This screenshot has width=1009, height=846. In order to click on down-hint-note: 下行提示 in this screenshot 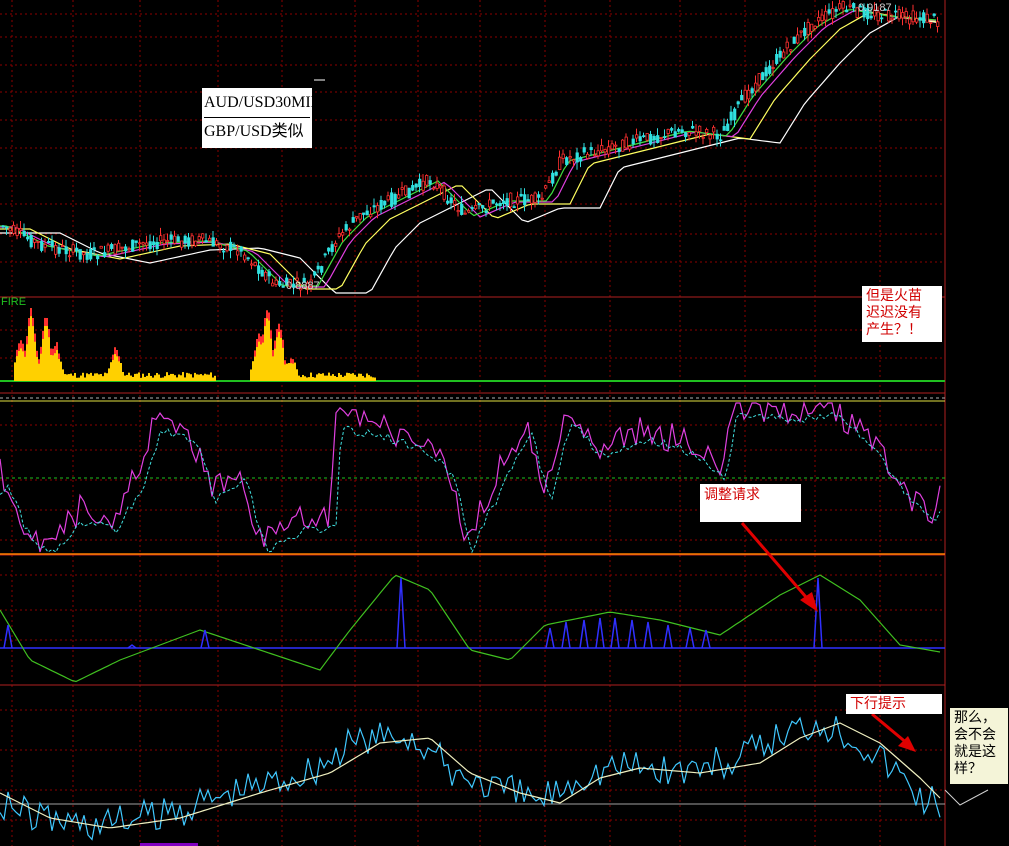, I will do `click(894, 704)`.